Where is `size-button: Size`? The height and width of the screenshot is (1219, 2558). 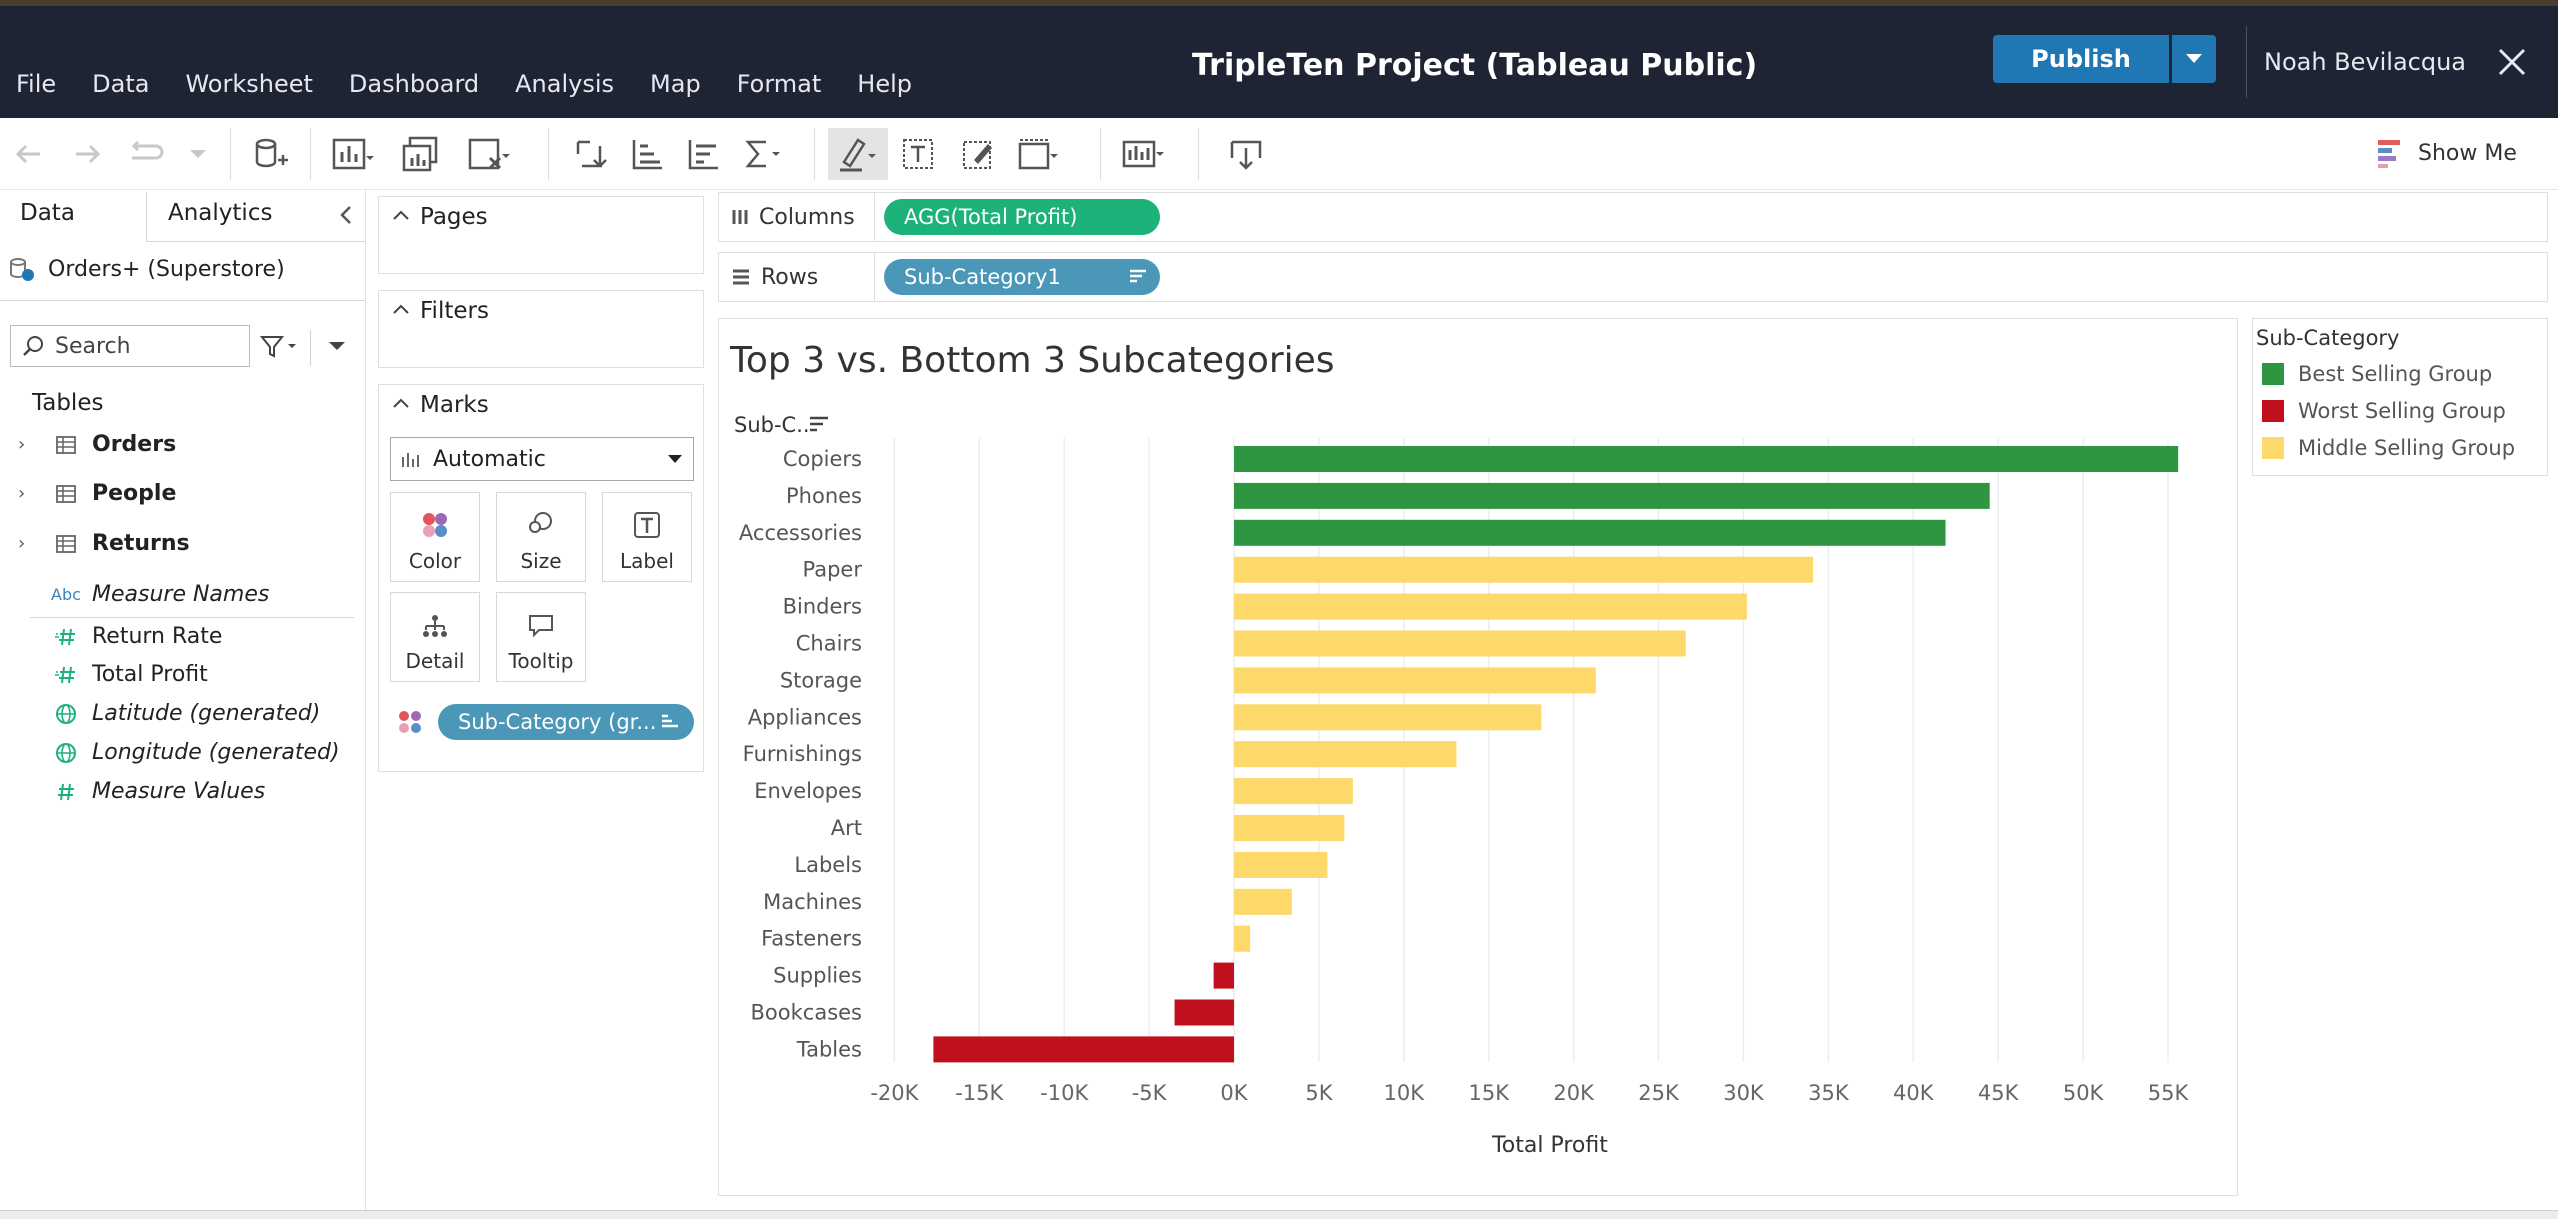
size-button: Size is located at coordinates (541, 537).